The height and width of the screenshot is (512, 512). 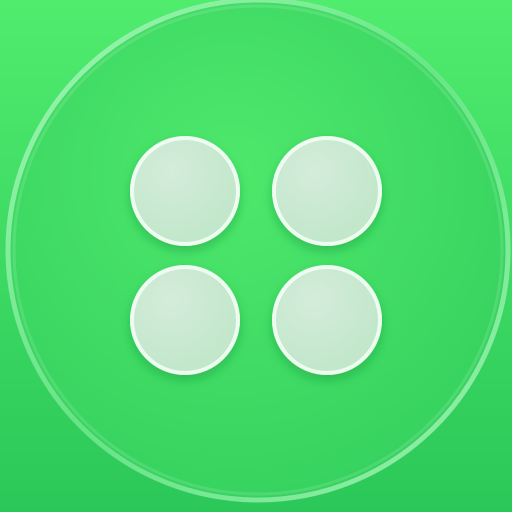 I want to click on dot-bottom-right, so click(x=327, y=320).